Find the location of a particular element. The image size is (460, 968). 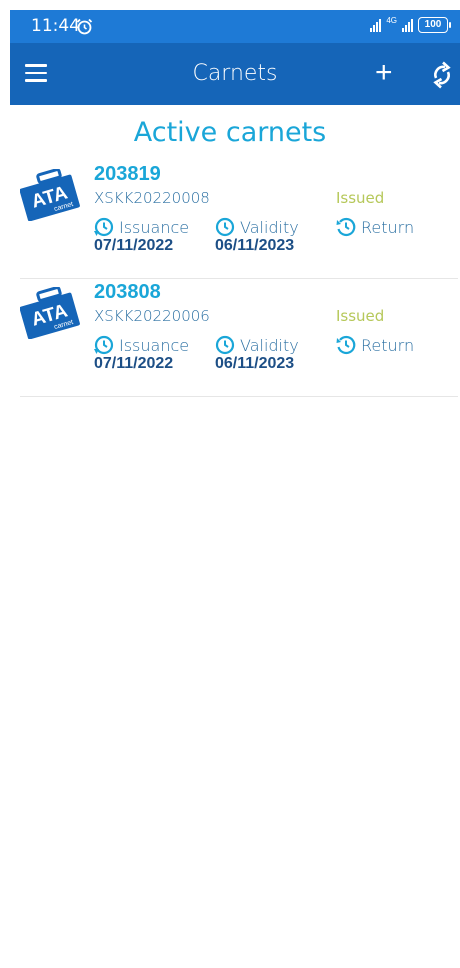

alarm-clock-icon is located at coordinates (84, 26).